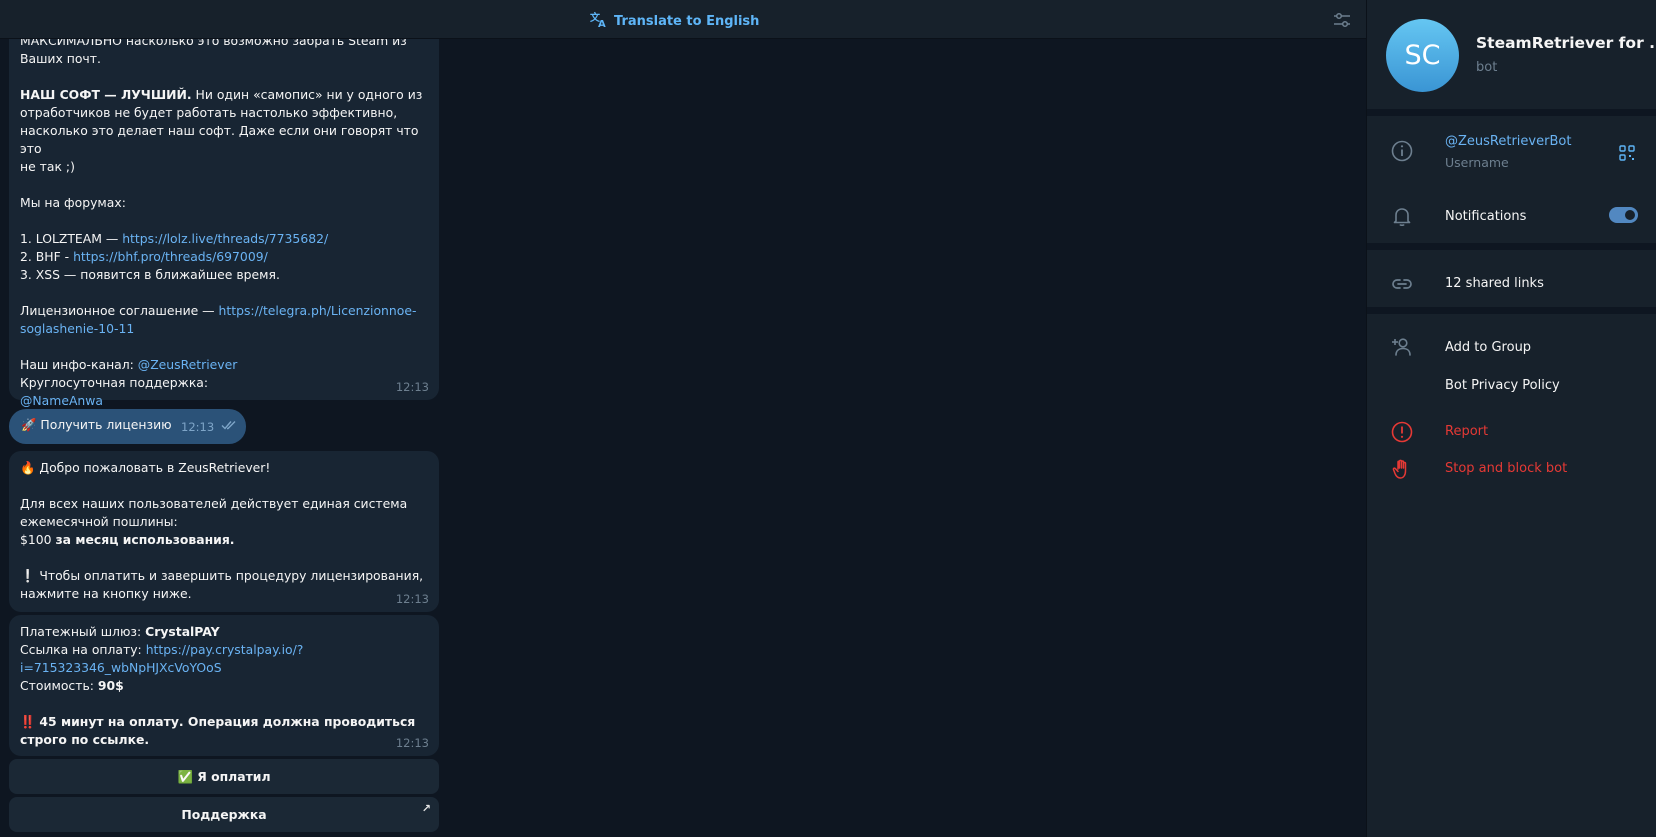 The image size is (1656, 837). I want to click on msg1-best-rest-1: Ни один «самопис» ни у одного из, so click(307, 94).